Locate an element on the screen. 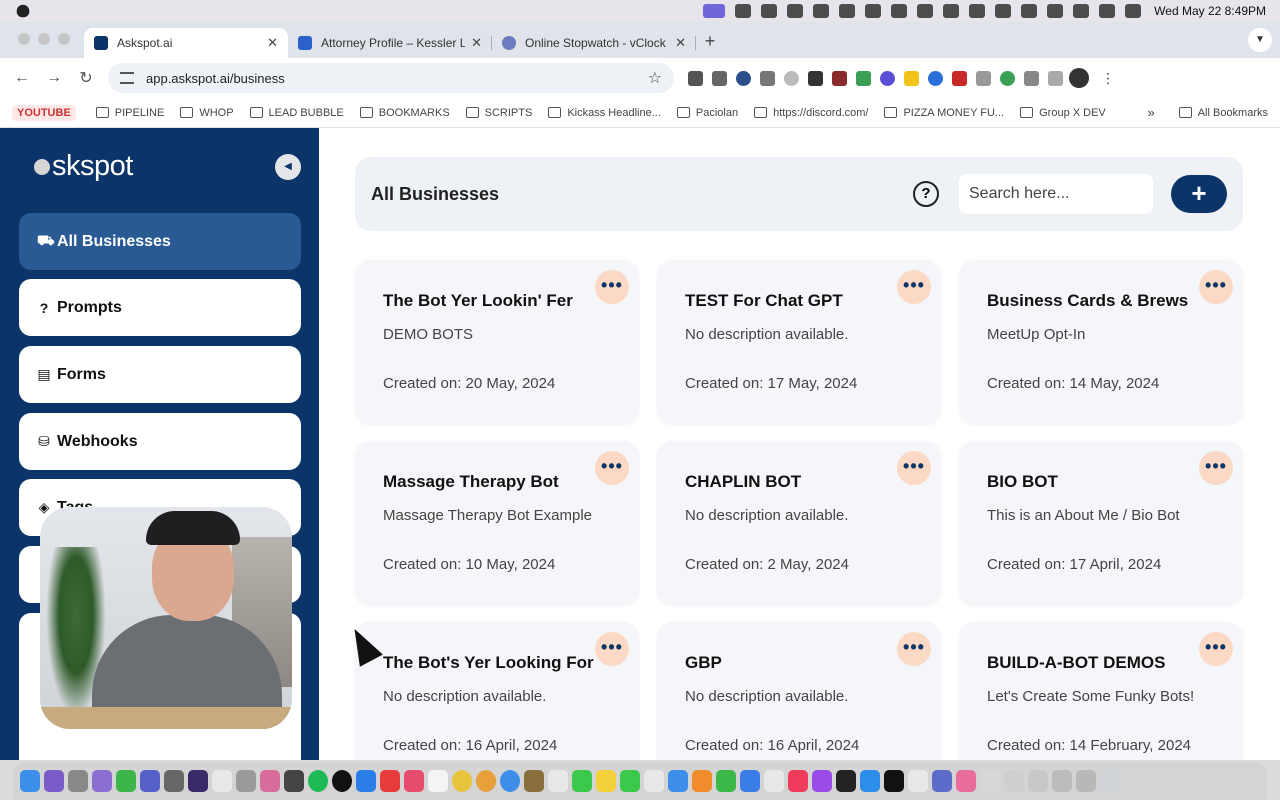 This screenshot has width=1280, height=800. close-window-button is located at coordinates (24, 39).